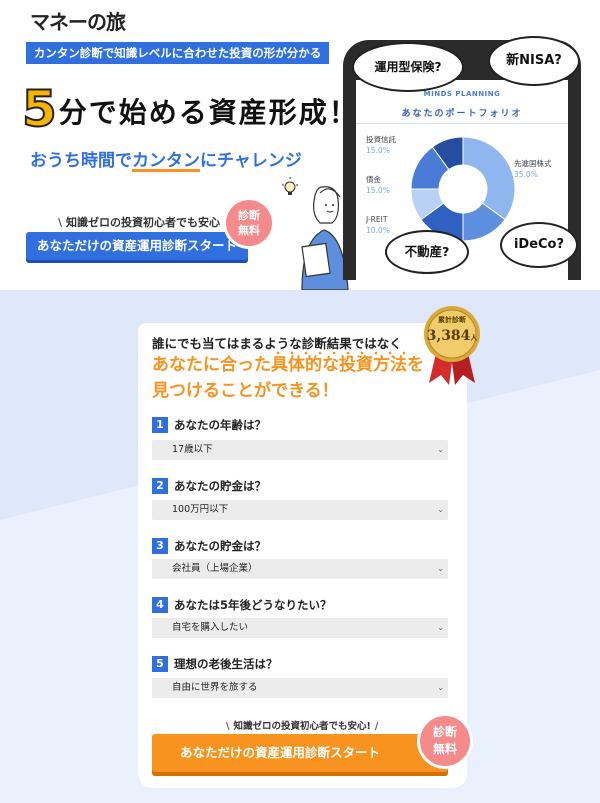  I want to click on medal-label: 累計診断, so click(452, 320).